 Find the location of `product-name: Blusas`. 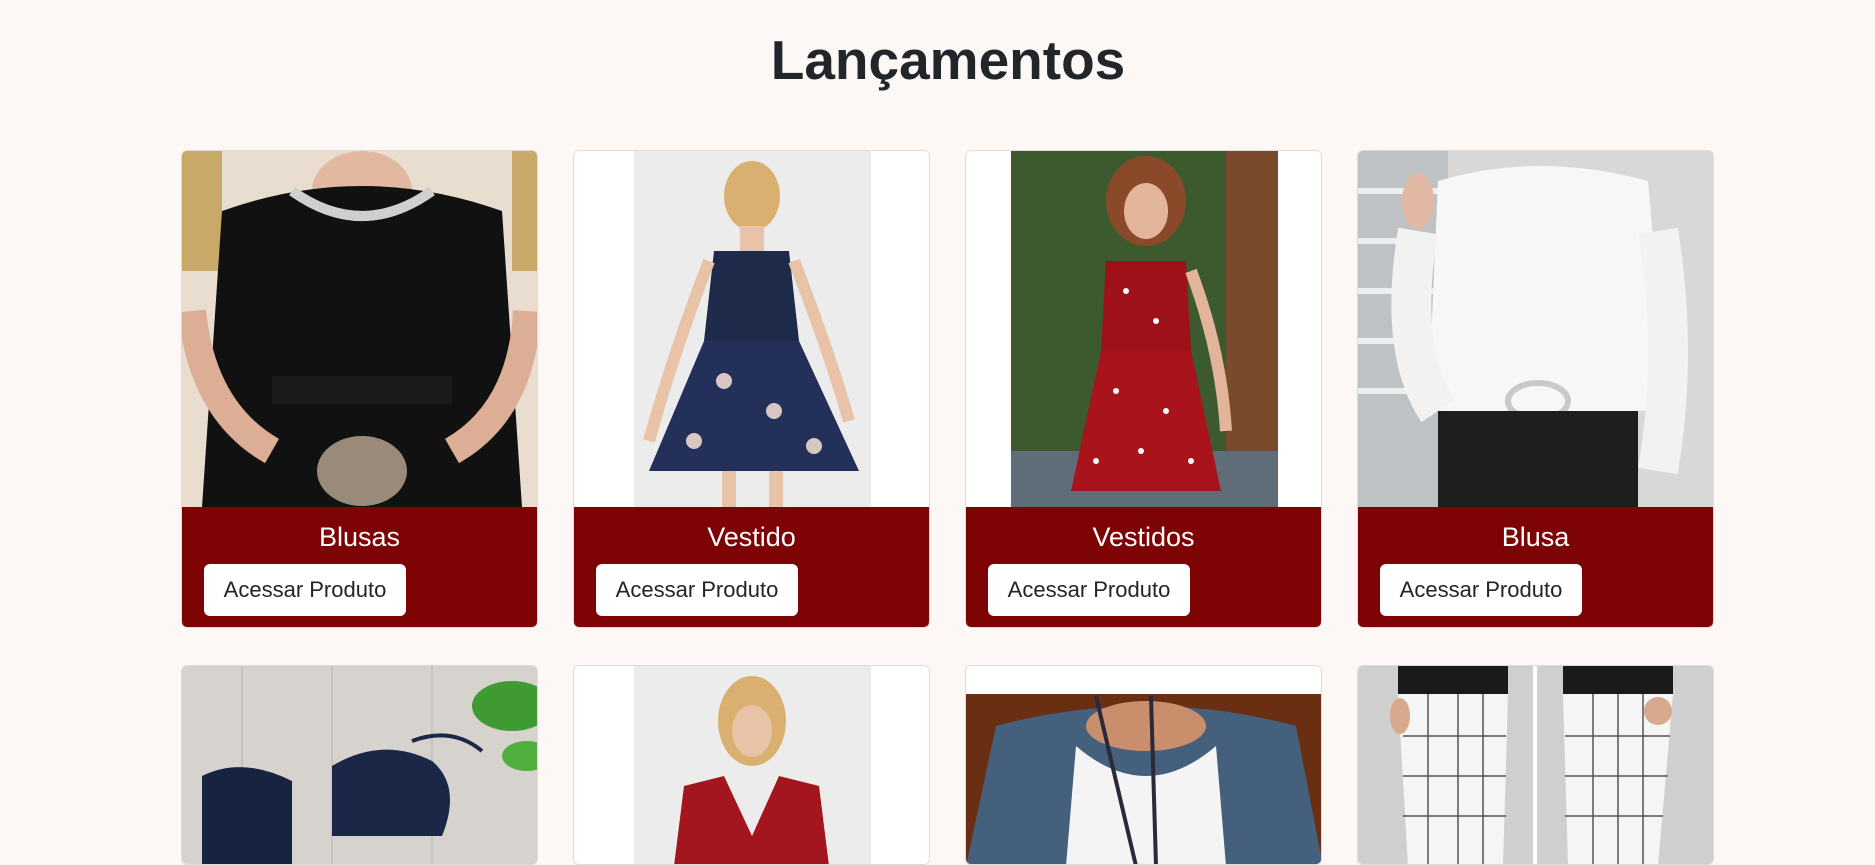

product-name: Blusas is located at coordinates (359, 537).